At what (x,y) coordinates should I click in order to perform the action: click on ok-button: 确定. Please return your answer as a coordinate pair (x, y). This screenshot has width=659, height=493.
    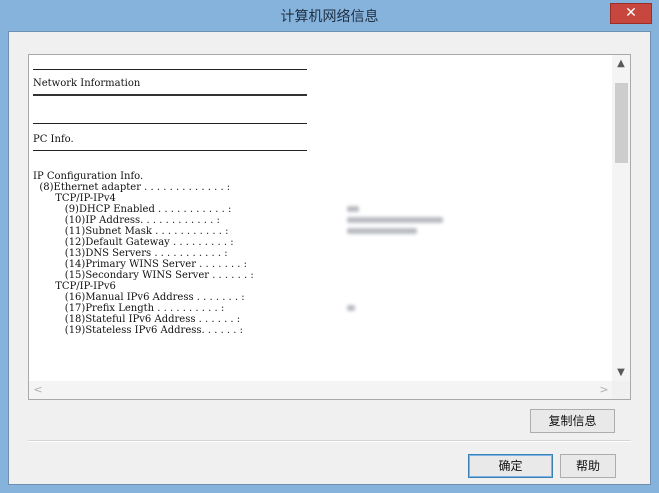
    Looking at the image, I should click on (510, 466).